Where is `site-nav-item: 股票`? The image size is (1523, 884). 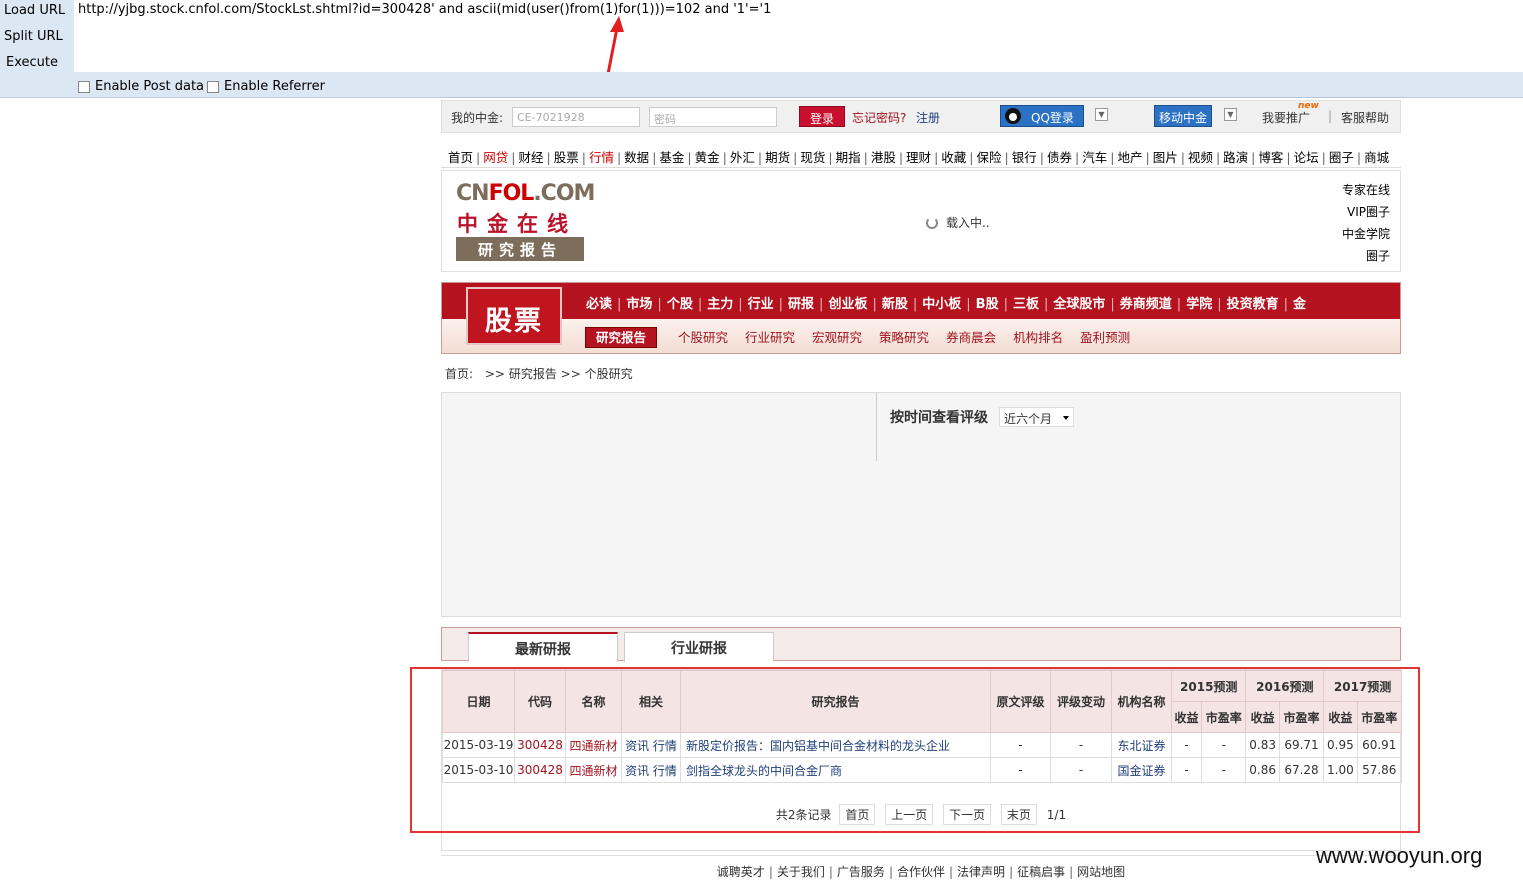
site-nav-item: 股票 is located at coordinates (566, 157).